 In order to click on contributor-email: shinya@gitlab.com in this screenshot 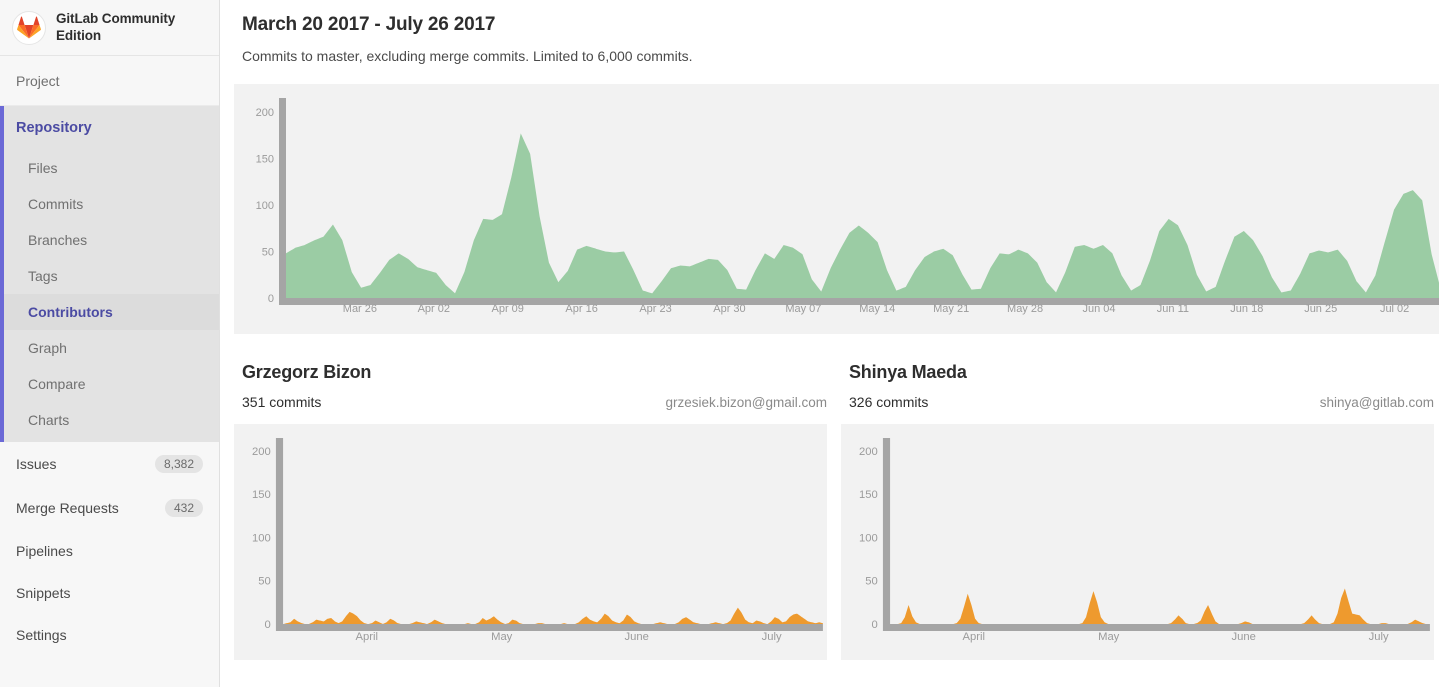, I will do `click(1376, 402)`.